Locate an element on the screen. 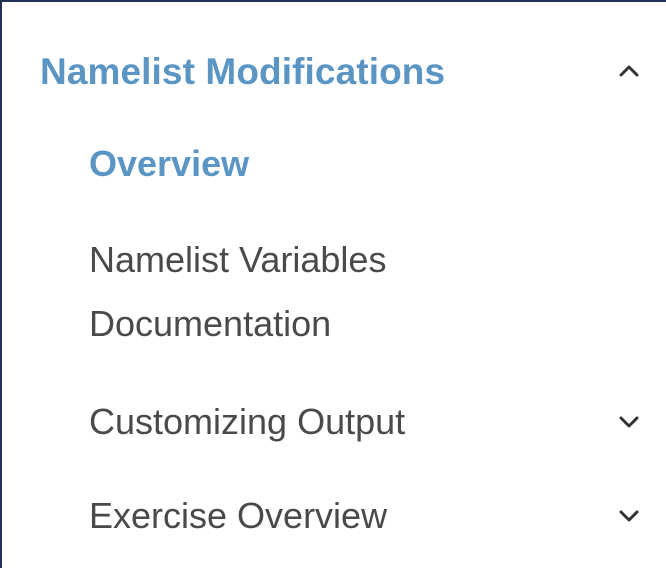 The image size is (666, 568). nav-item-label: Exercise Overview is located at coordinates (238, 515).